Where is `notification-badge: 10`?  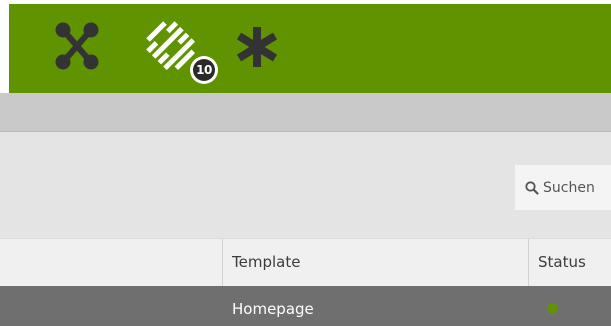 notification-badge: 10 is located at coordinates (204, 70).